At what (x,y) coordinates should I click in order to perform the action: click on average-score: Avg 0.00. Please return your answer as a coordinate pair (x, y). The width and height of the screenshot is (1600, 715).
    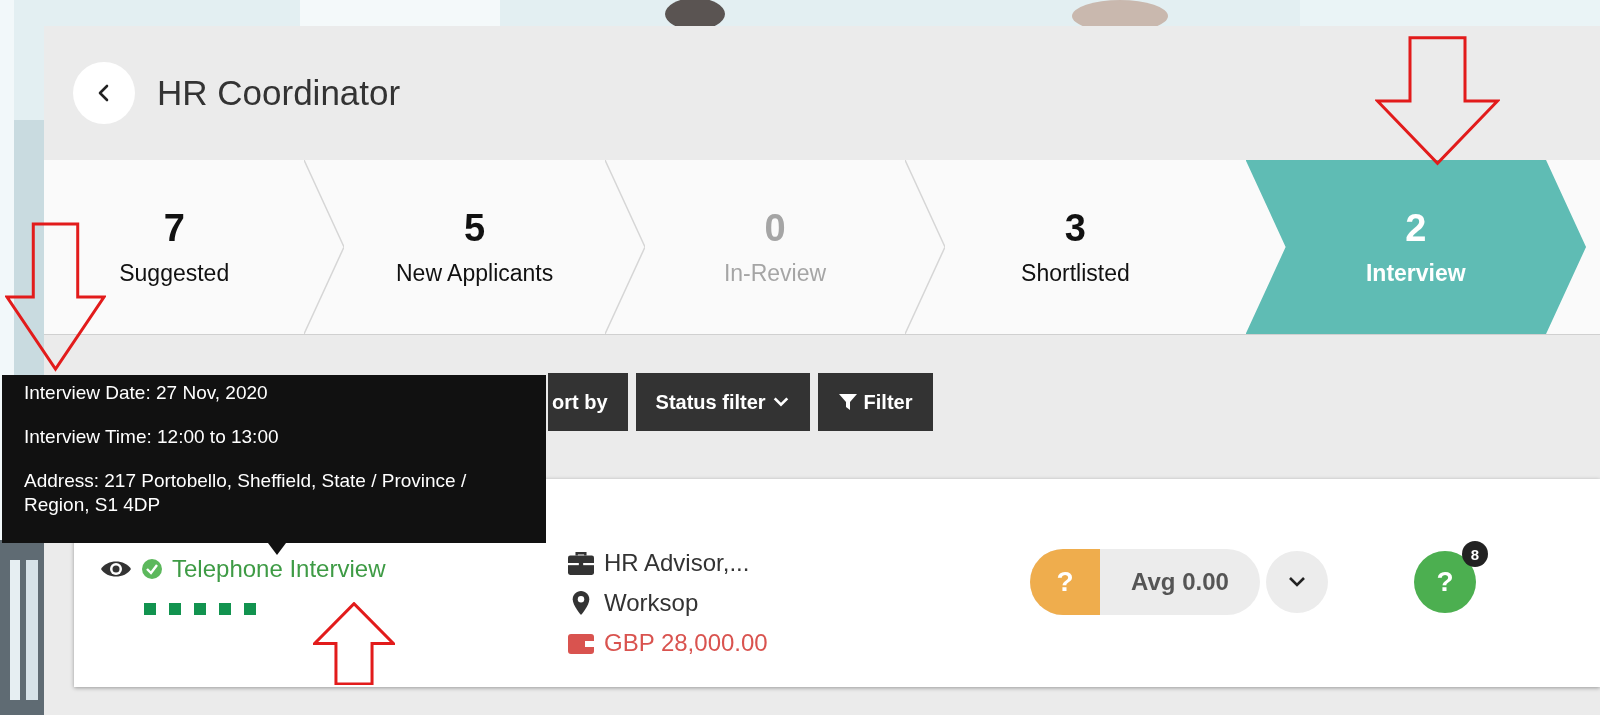
    Looking at the image, I should click on (1180, 582).